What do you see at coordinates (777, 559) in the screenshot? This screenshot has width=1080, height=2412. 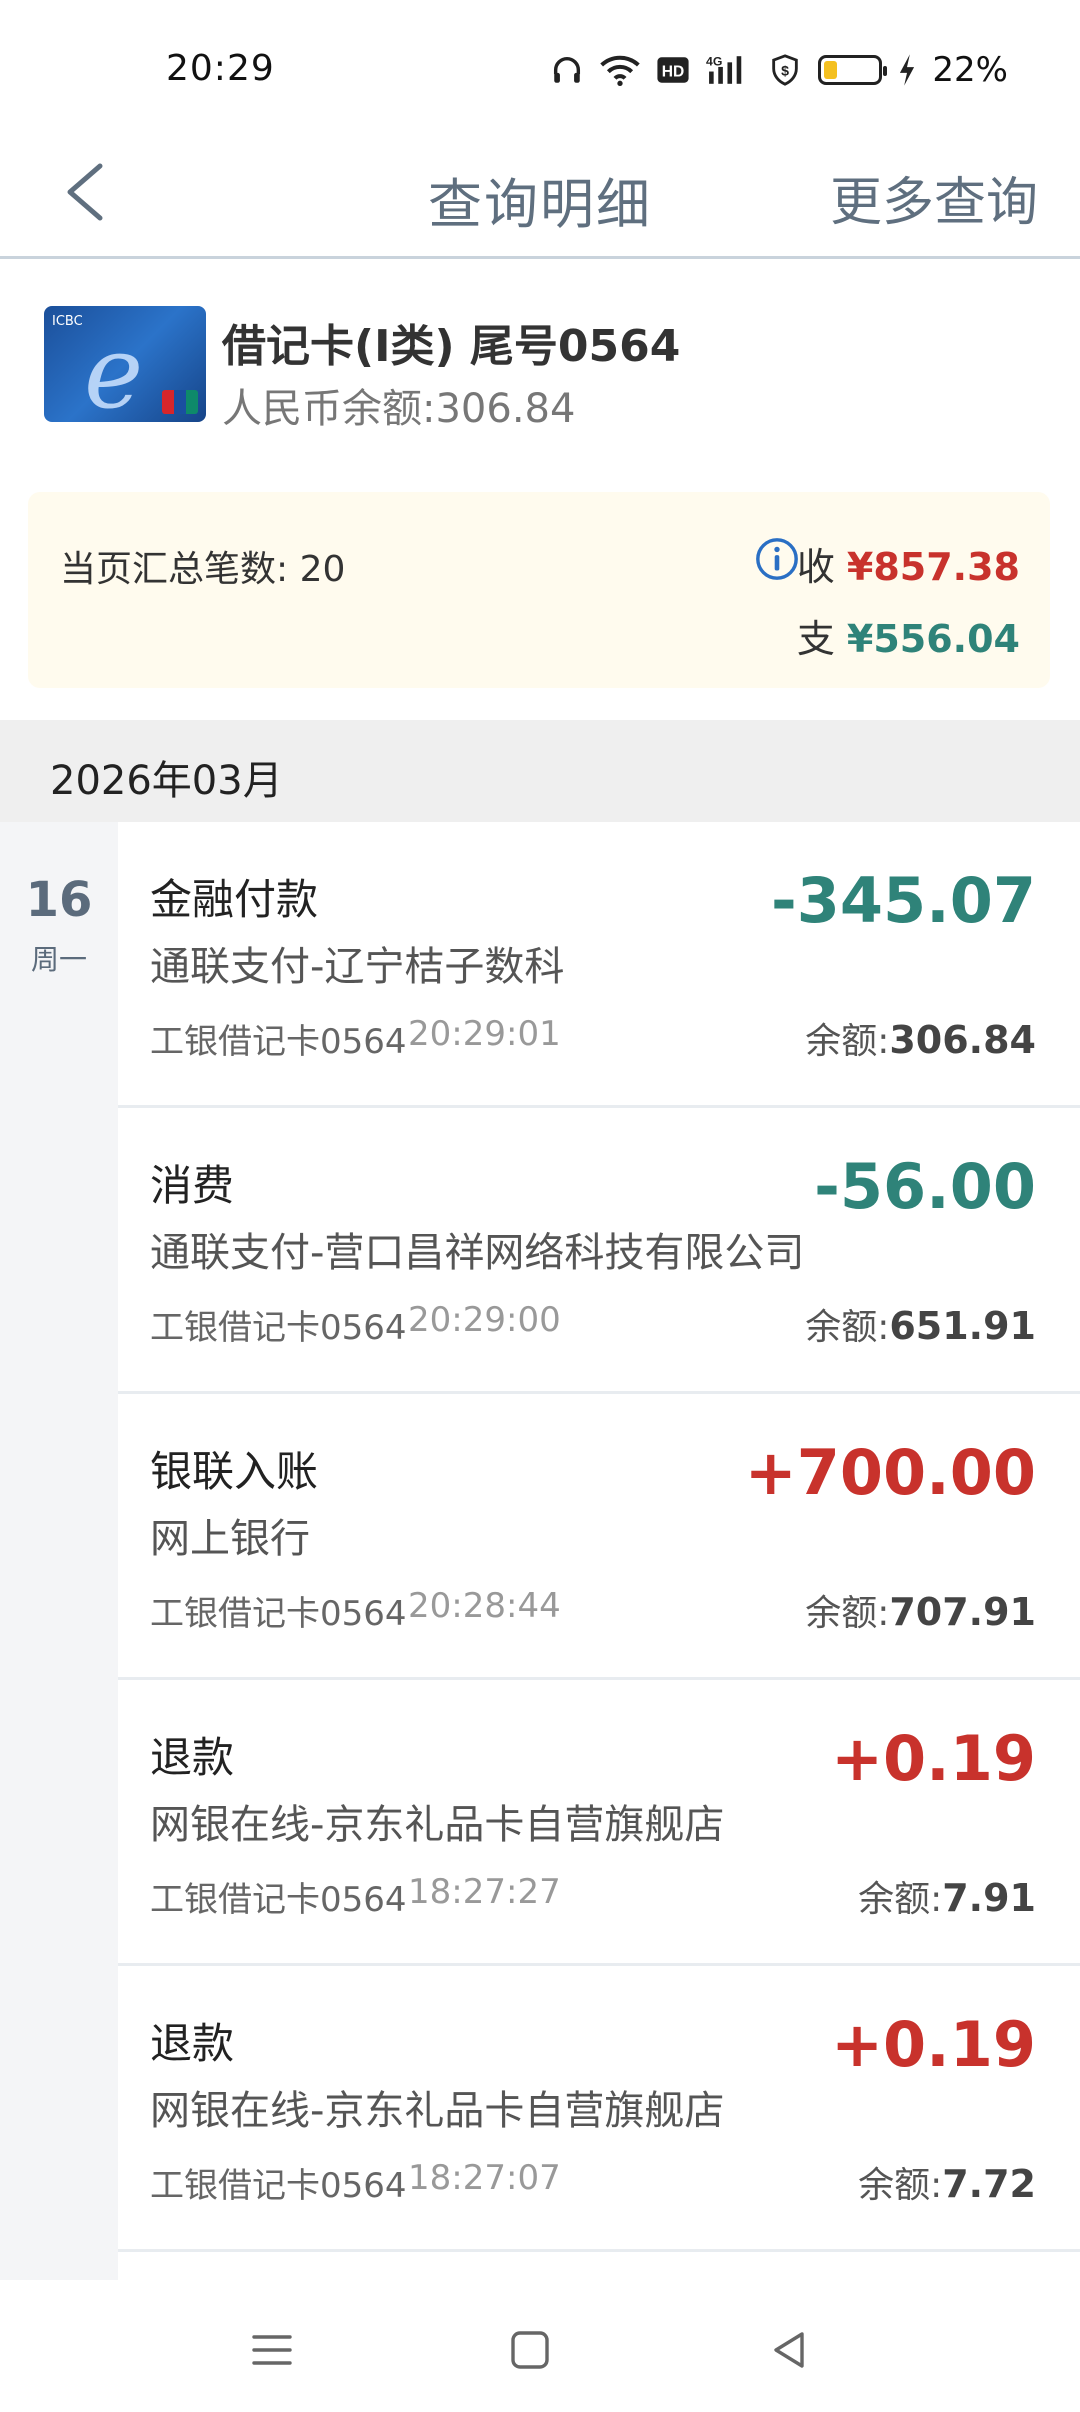 I see `info-icon` at bounding box center [777, 559].